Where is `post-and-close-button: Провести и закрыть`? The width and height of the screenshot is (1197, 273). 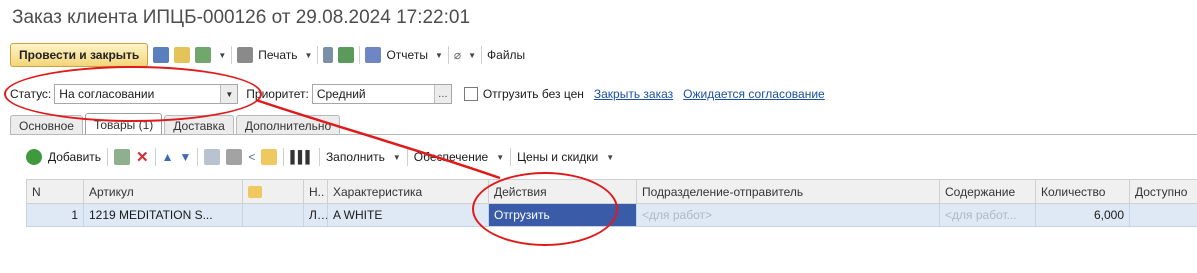 post-and-close-button: Провести и закрыть is located at coordinates (79, 55).